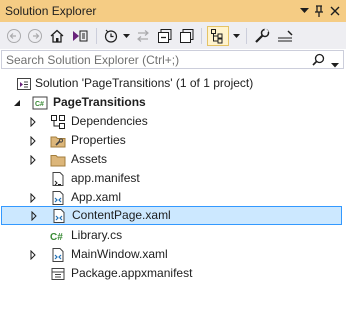 The image size is (346, 320). Describe the element at coordinates (173, 121) in the screenshot. I see `tree-row-dependencies: Dependencies` at that location.